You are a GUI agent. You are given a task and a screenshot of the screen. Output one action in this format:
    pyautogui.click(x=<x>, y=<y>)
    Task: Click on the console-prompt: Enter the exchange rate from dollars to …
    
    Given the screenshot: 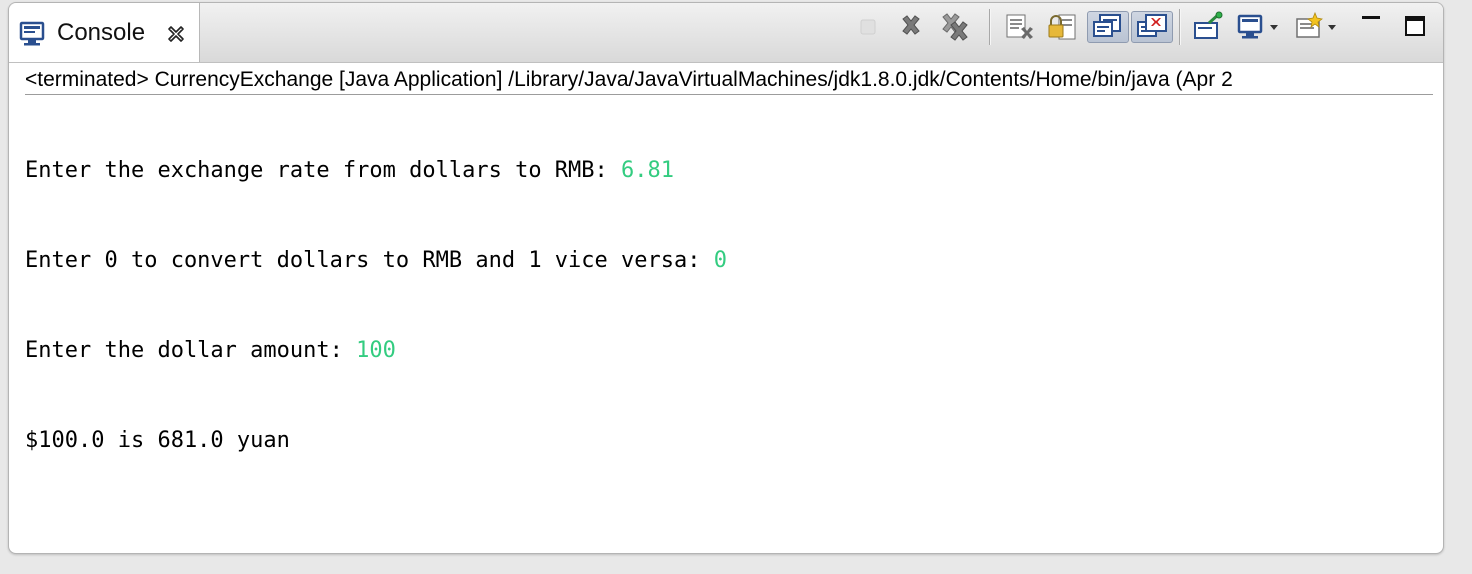 What is the action you would take?
    pyautogui.click(x=323, y=170)
    